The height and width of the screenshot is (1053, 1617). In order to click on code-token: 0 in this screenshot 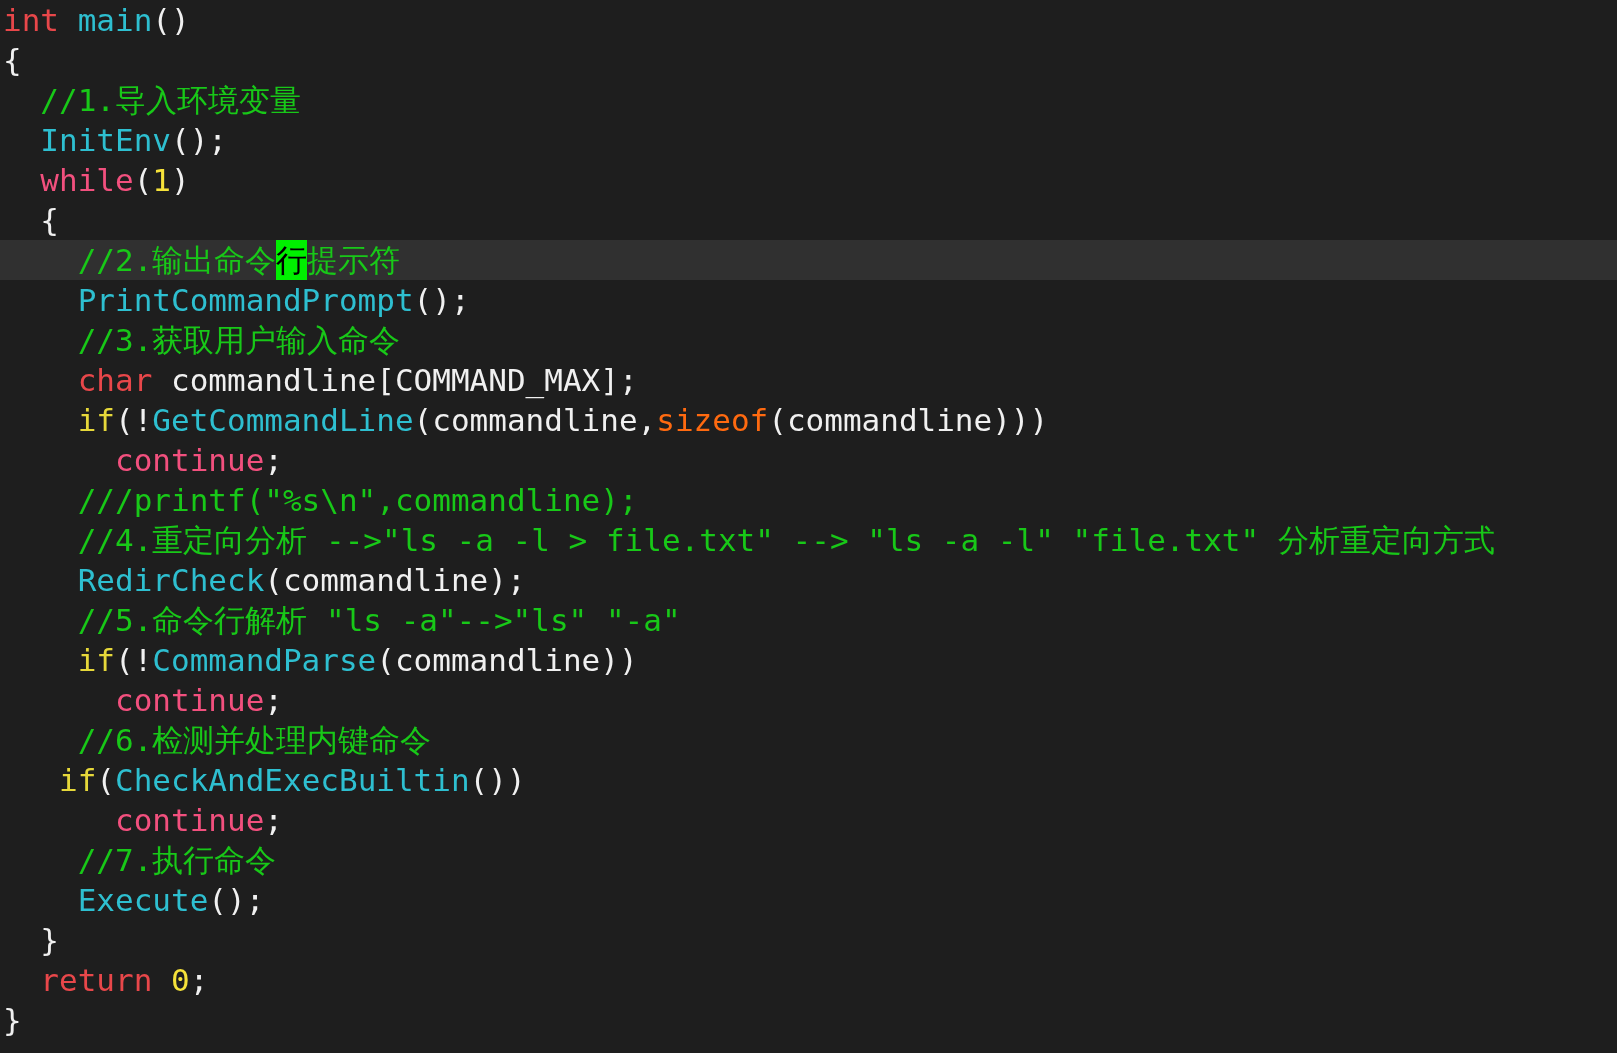, I will do `click(180, 980)`.